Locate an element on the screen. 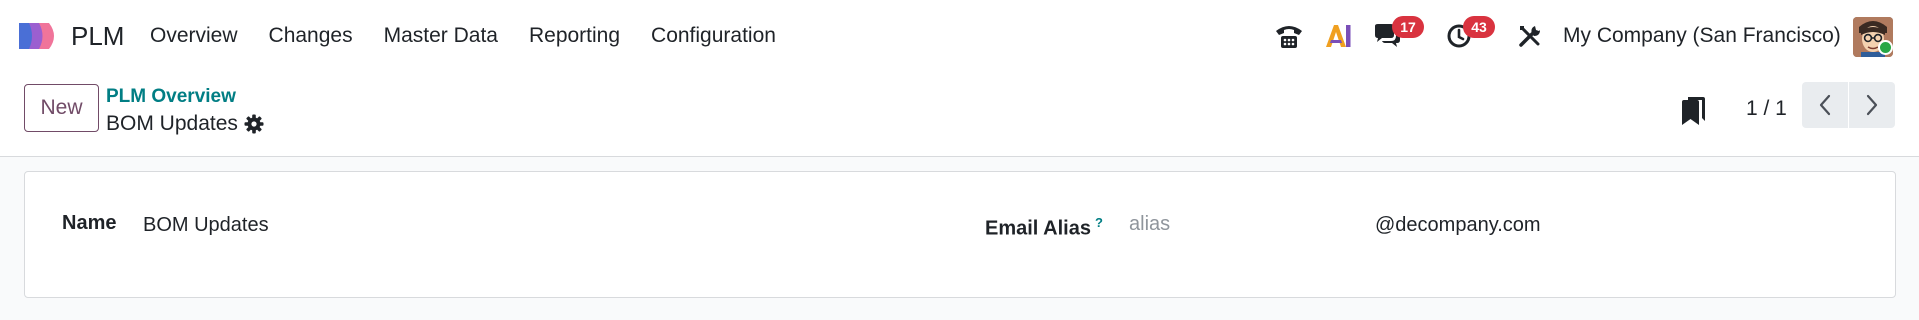 The image size is (1919, 320). email-alias-label: Email Alias? is located at coordinates (1044, 227).